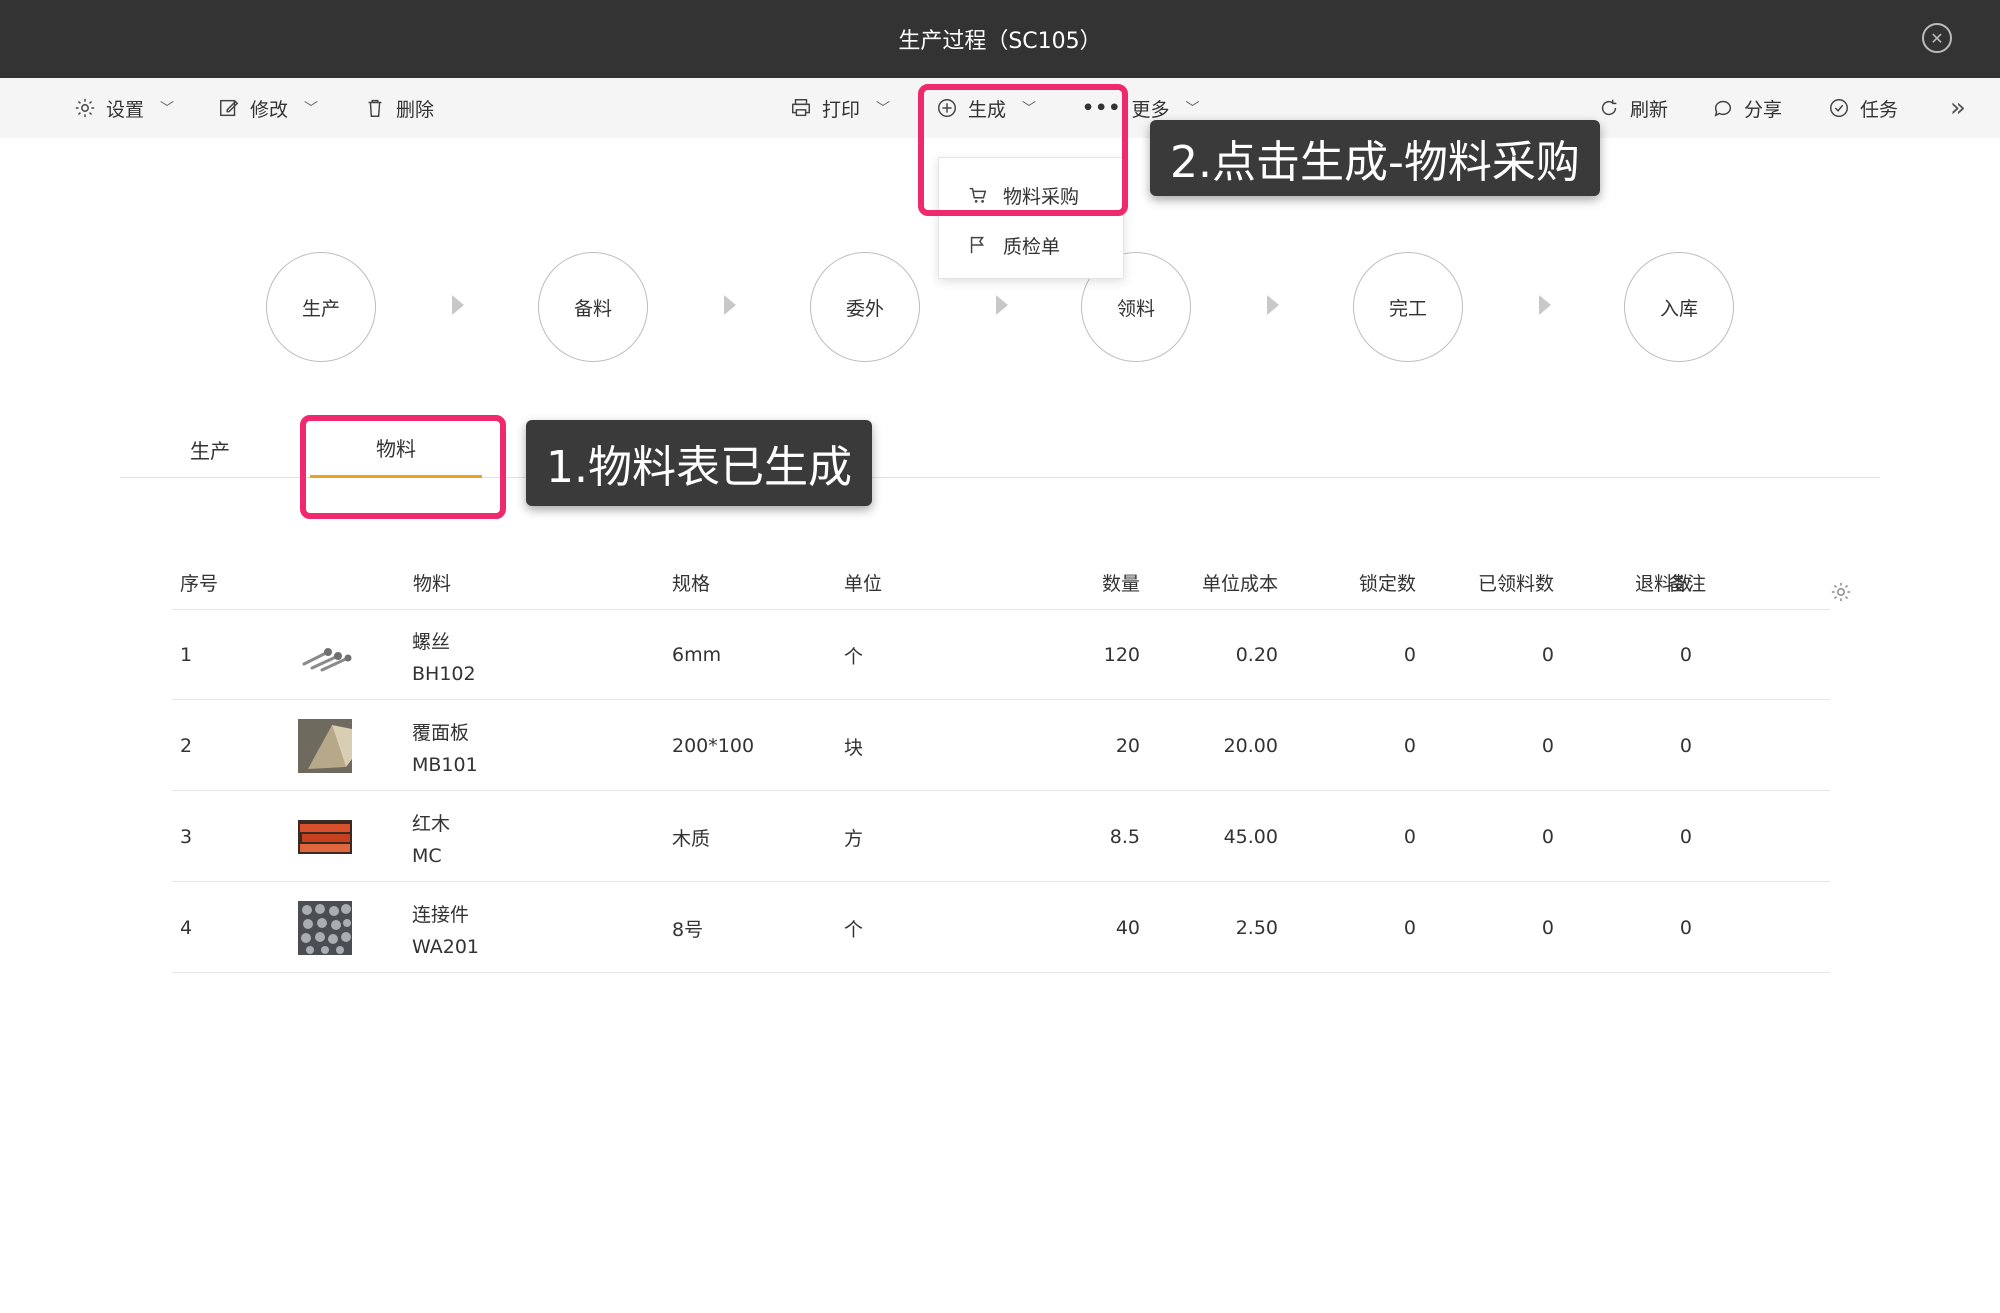  What do you see at coordinates (1687, 583) in the screenshot?
I see `col-header-note: 备注` at bounding box center [1687, 583].